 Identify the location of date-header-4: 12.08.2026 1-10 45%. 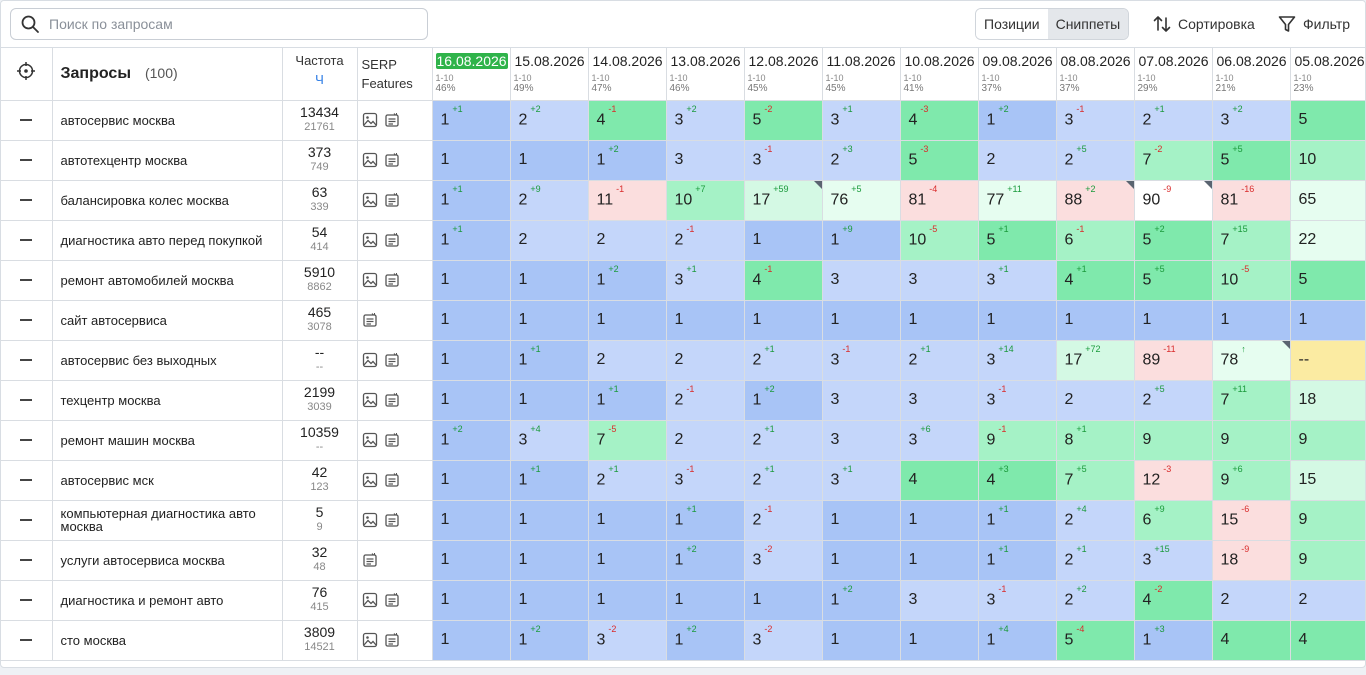
(783, 74).